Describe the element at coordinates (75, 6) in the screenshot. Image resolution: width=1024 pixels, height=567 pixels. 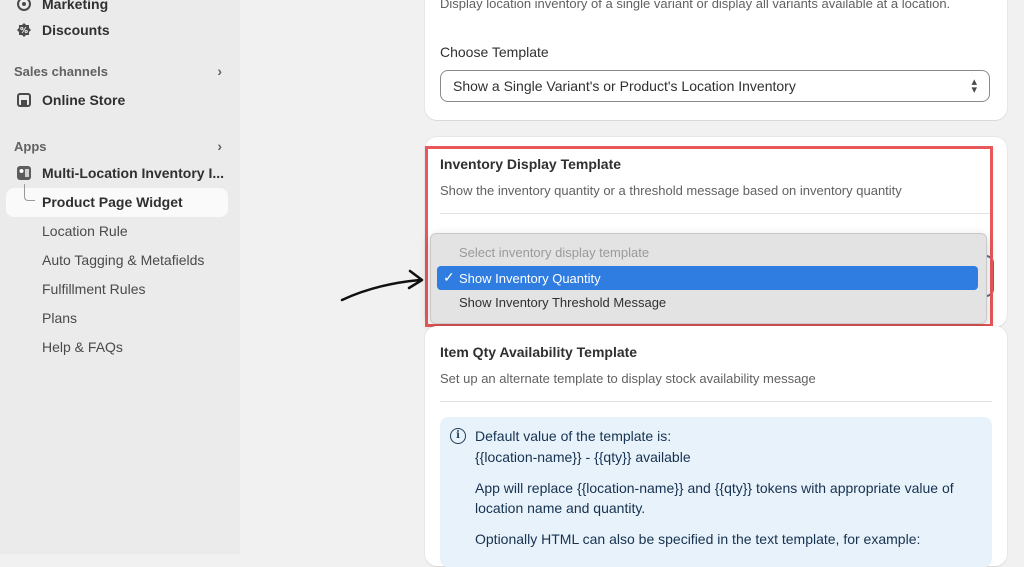
I see `nav-marketing-label: Marketing` at that location.